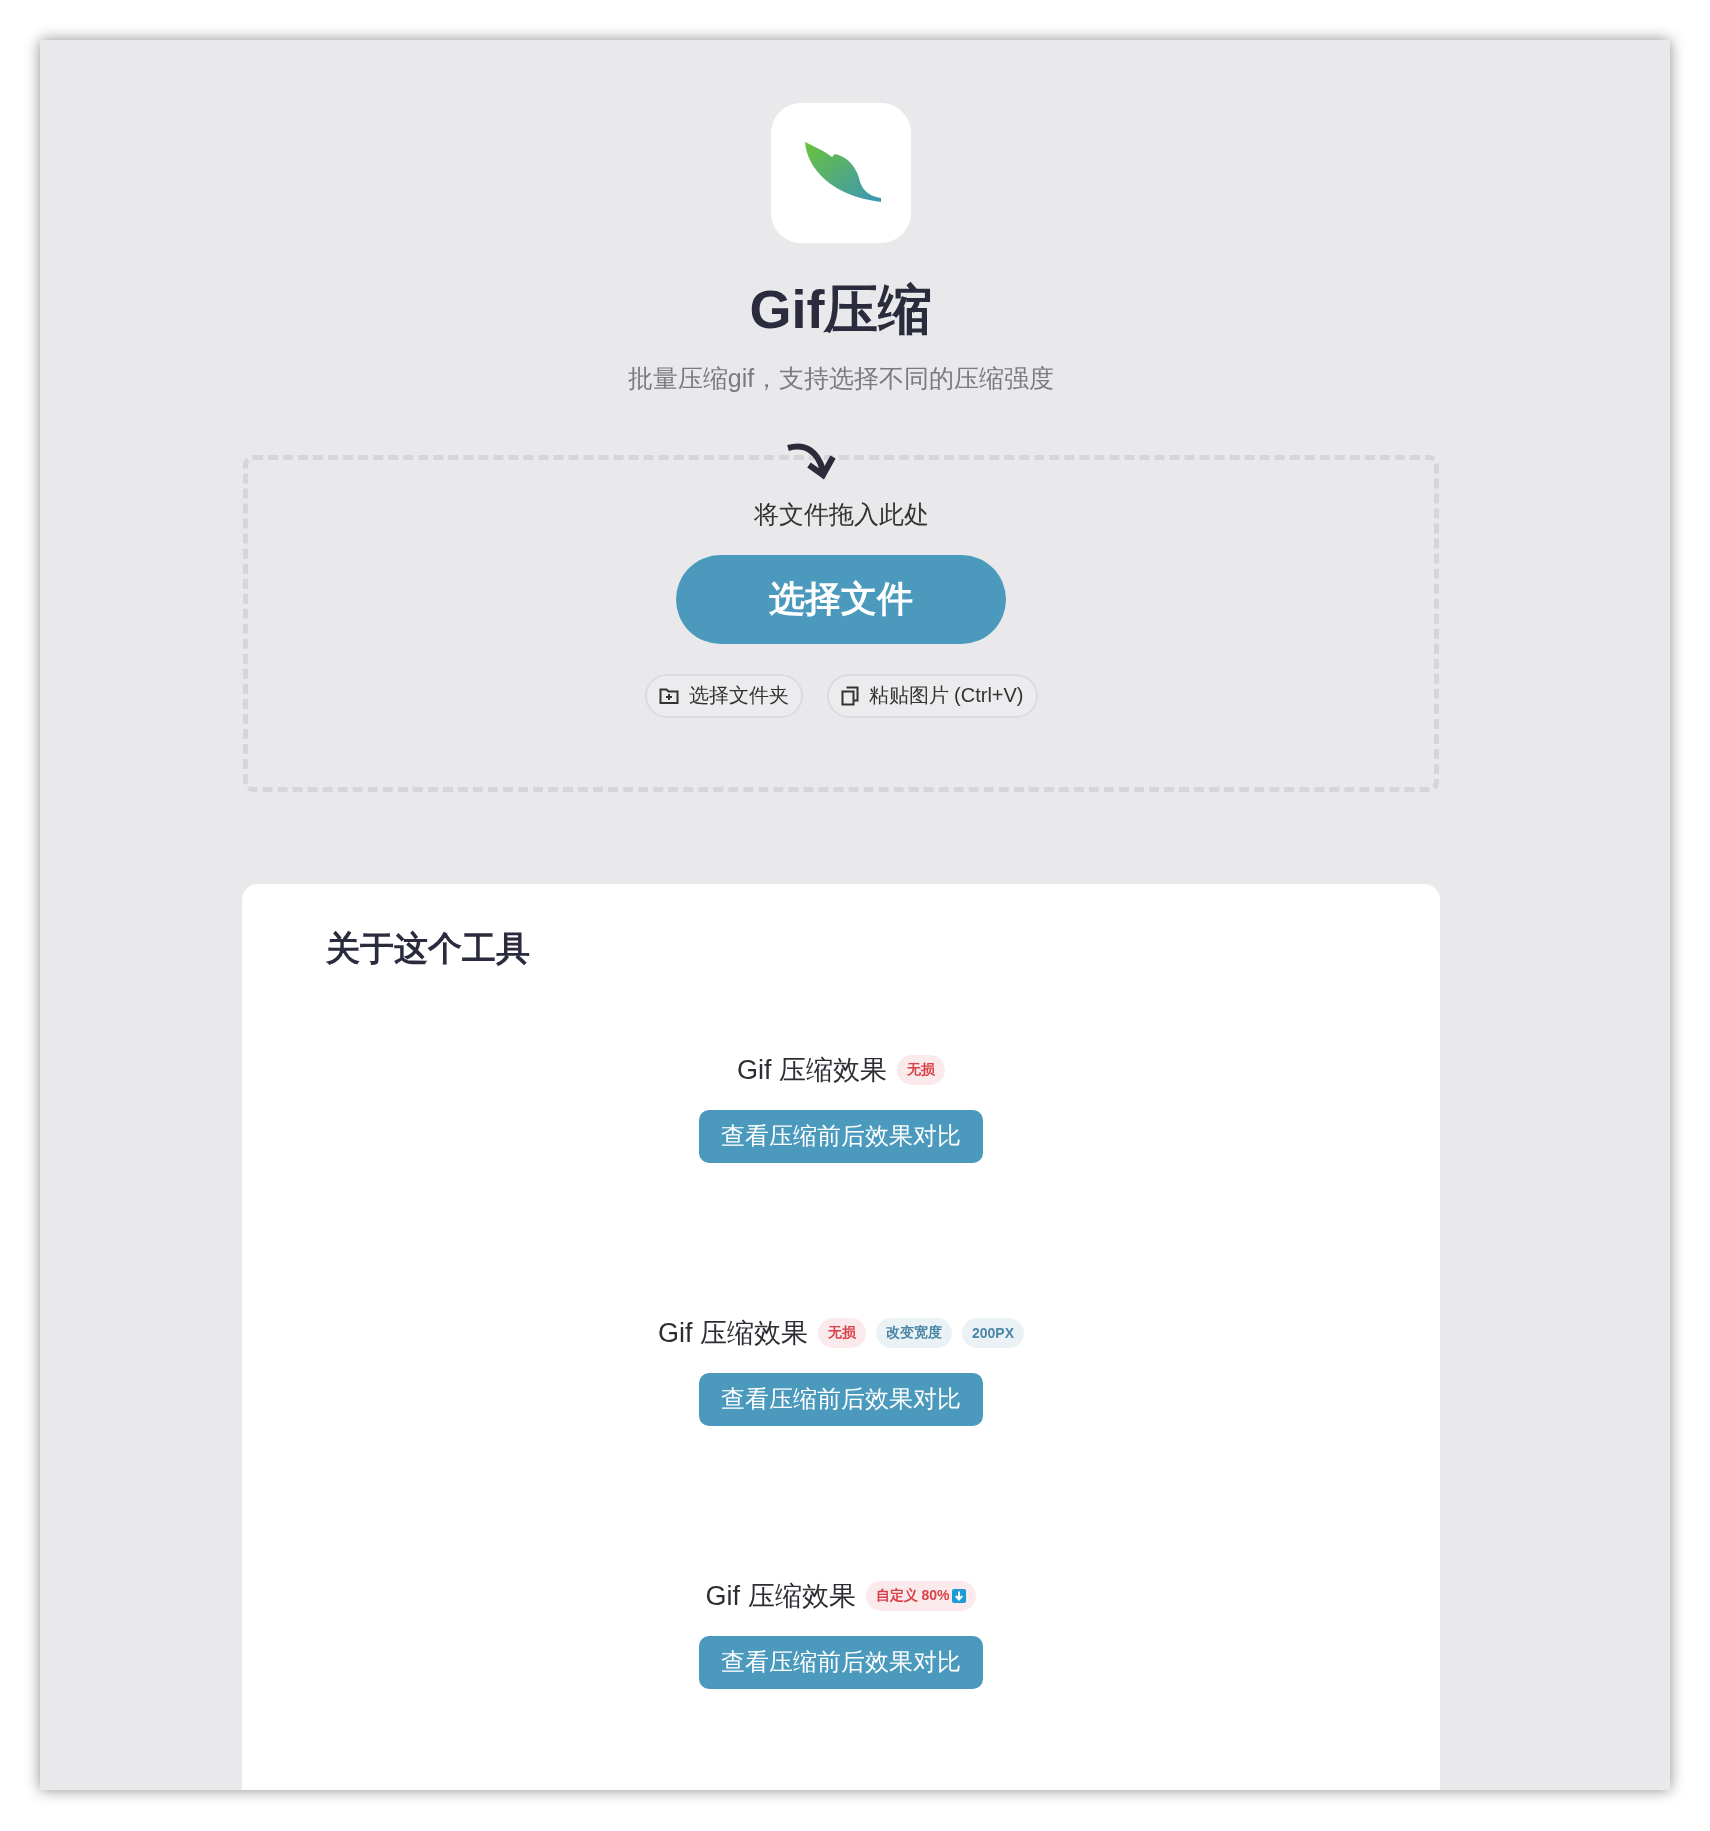 The height and width of the screenshot is (1831, 1710). What do you see at coordinates (921, 1595) in the screenshot?
I see `tag: 自定义 80%` at bounding box center [921, 1595].